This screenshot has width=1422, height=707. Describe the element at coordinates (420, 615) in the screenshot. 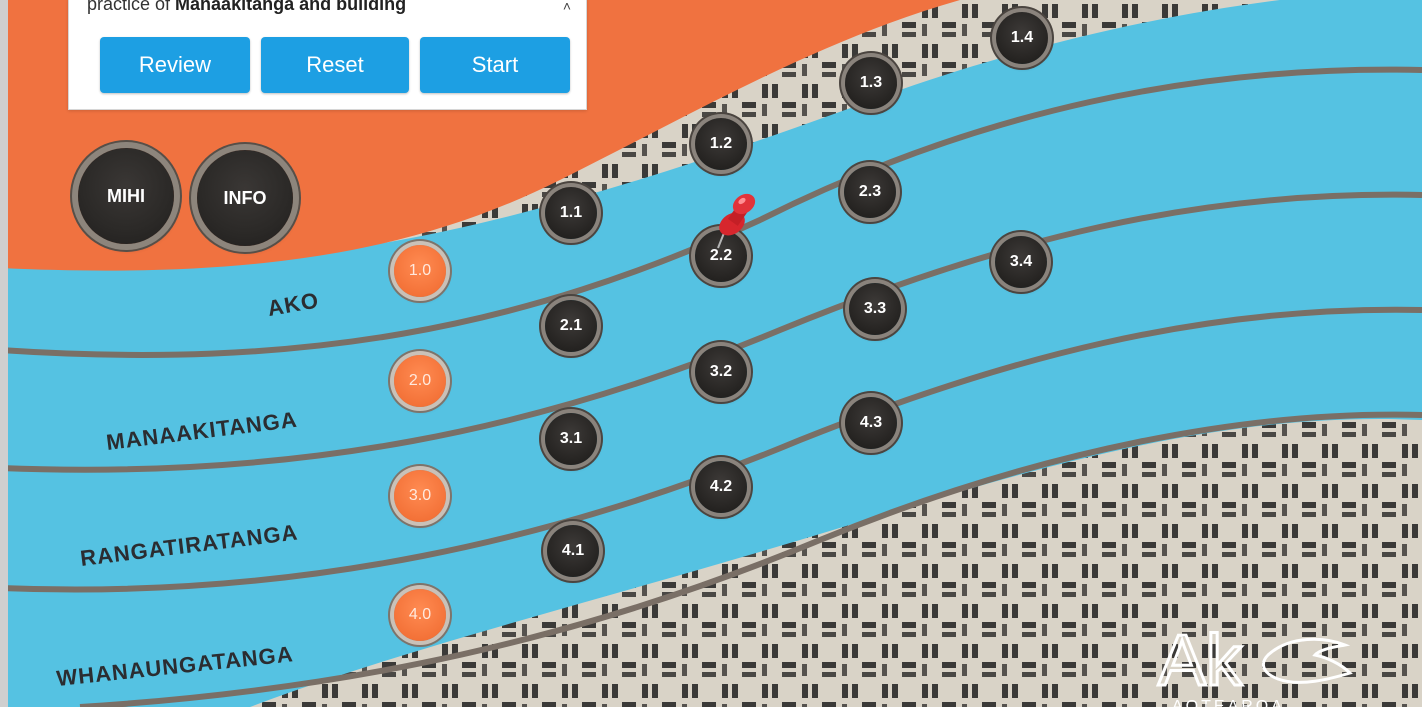

I see `node-4-0: 4.0` at that location.